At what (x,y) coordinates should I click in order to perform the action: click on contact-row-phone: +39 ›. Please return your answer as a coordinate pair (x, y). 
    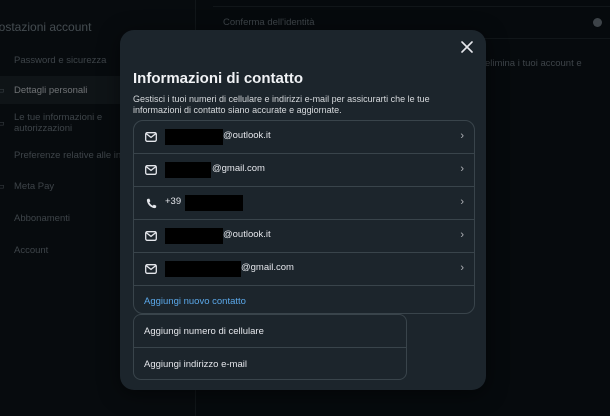
    Looking at the image, I should click on (304, 203).